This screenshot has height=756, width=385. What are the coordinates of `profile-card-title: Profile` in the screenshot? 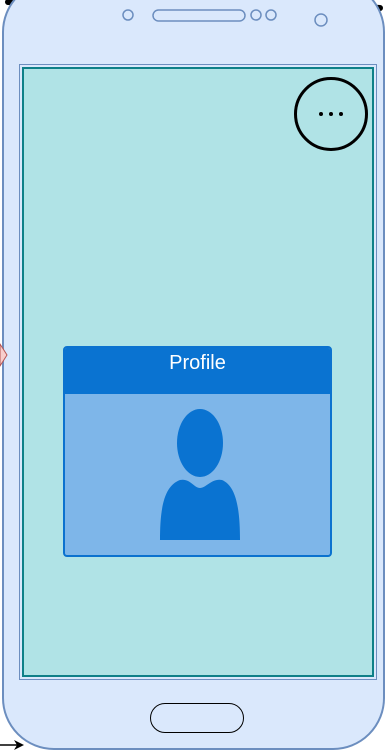 It's located at (197, 371).